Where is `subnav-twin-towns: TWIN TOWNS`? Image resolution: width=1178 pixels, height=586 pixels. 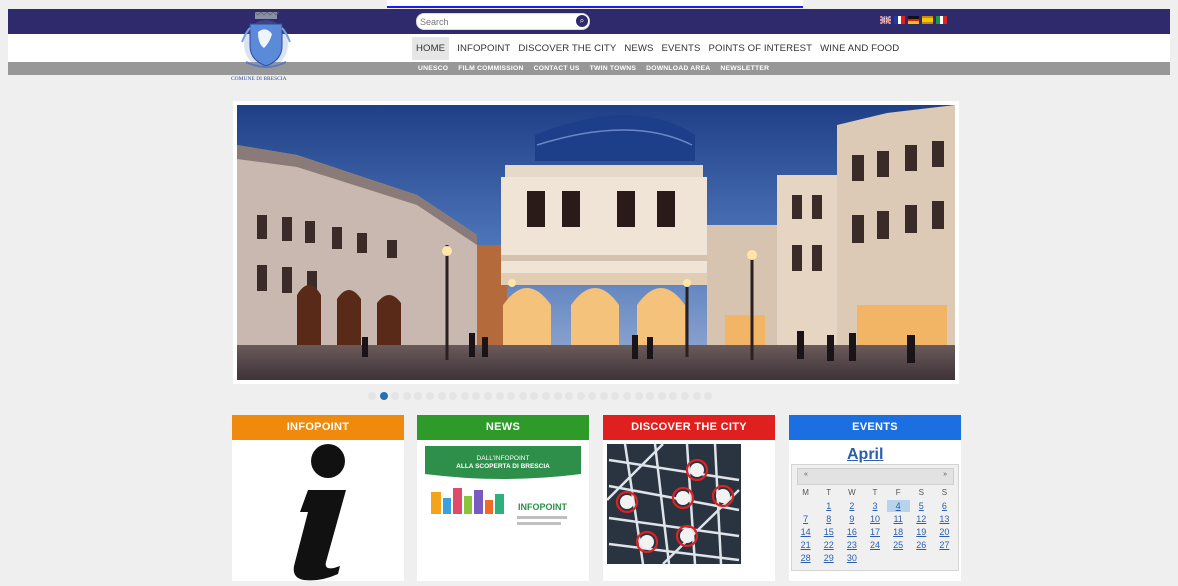 subnav-twin-towns: TWIN TOWNS is located at coordinates (613, 68).